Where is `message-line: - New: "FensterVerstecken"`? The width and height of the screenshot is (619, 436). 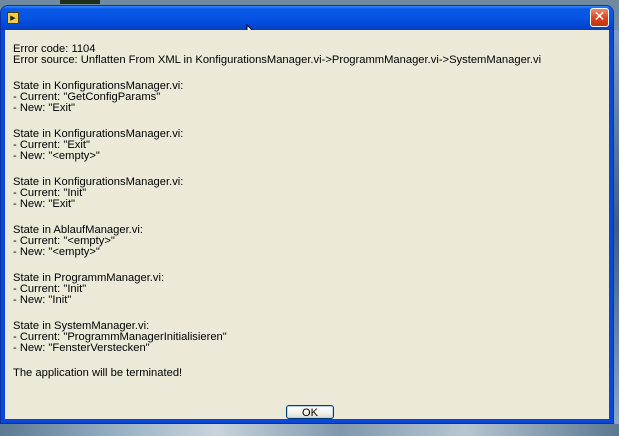 message-line: - New: "FensterVerstecken" is located at coordinates (81, 347).